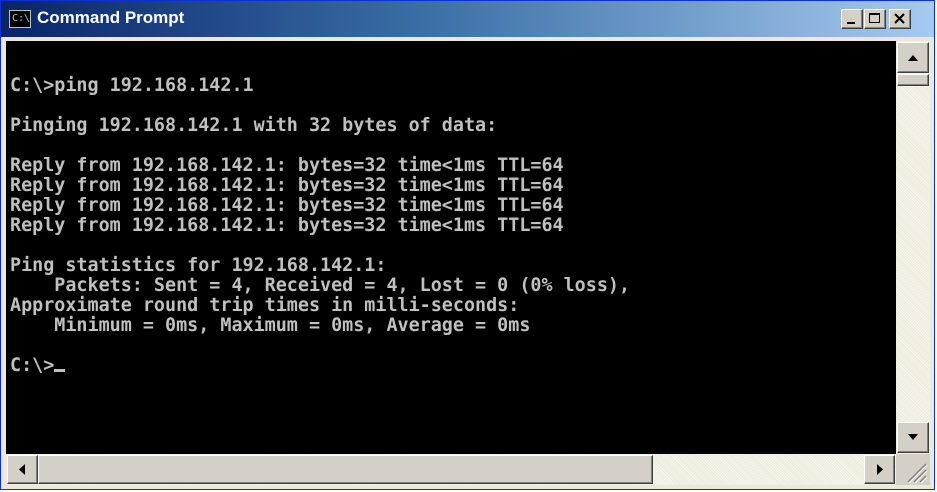 The image size is (937, 492). I want to click on prompt-line: C:\>, so click(32, 365).